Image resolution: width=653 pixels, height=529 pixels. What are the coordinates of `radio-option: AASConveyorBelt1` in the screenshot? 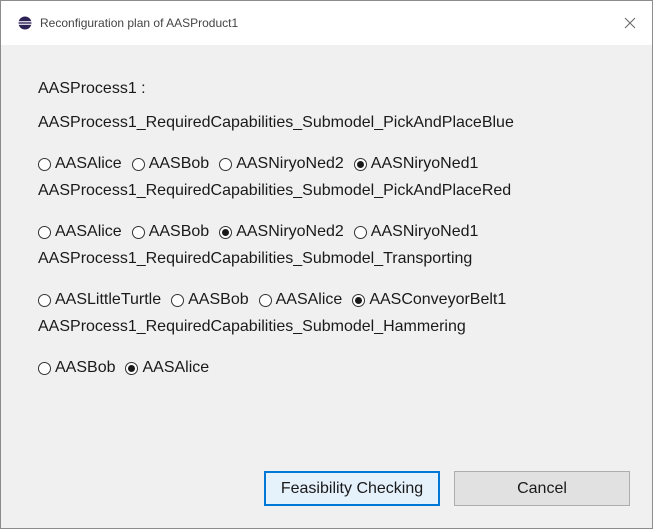 It's located at (429, 300).